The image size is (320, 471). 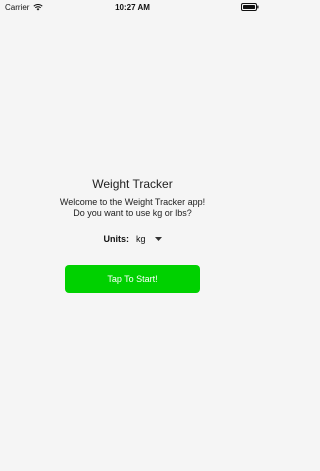 I want to click on units-label: Units:, so click(x=116, y=239).